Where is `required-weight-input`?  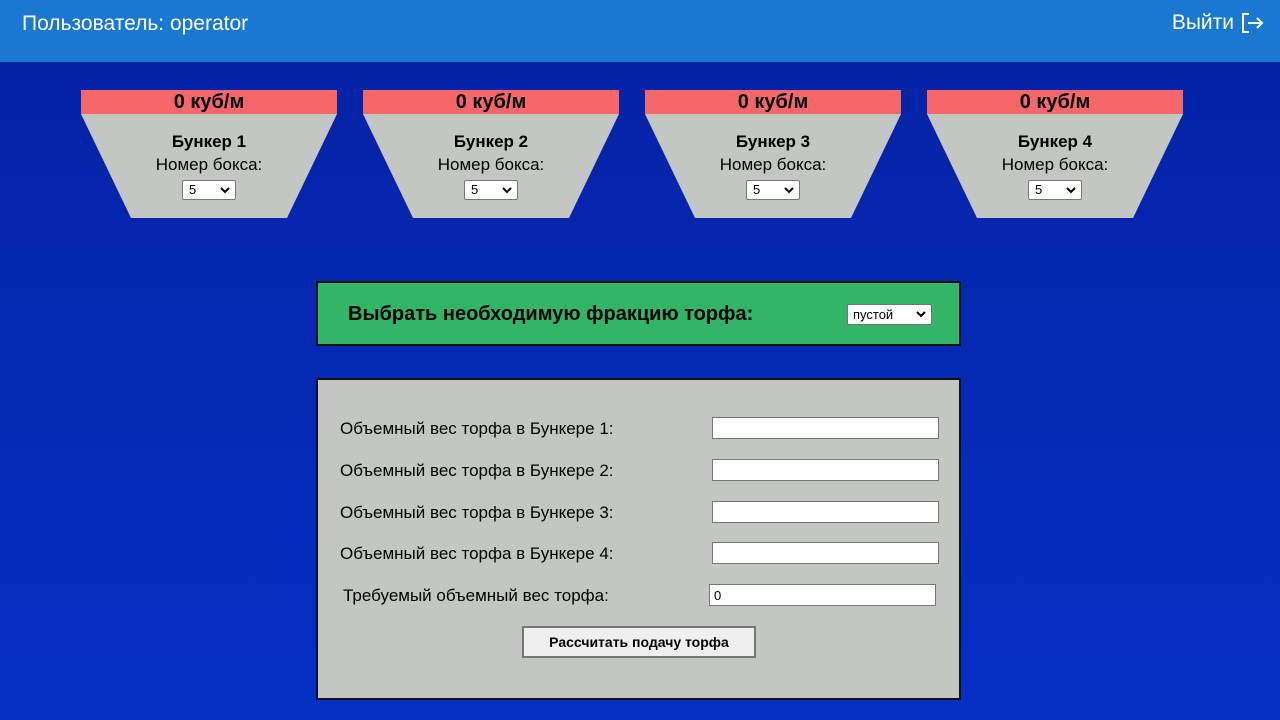 required-weight-input is located at coordinates (822, 595).